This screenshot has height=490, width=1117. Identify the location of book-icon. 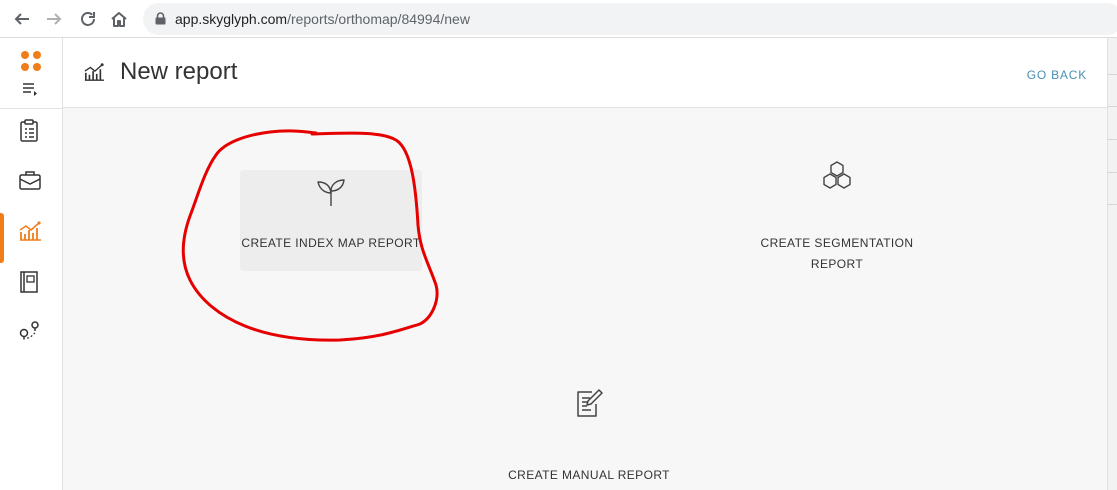
(29, 284).